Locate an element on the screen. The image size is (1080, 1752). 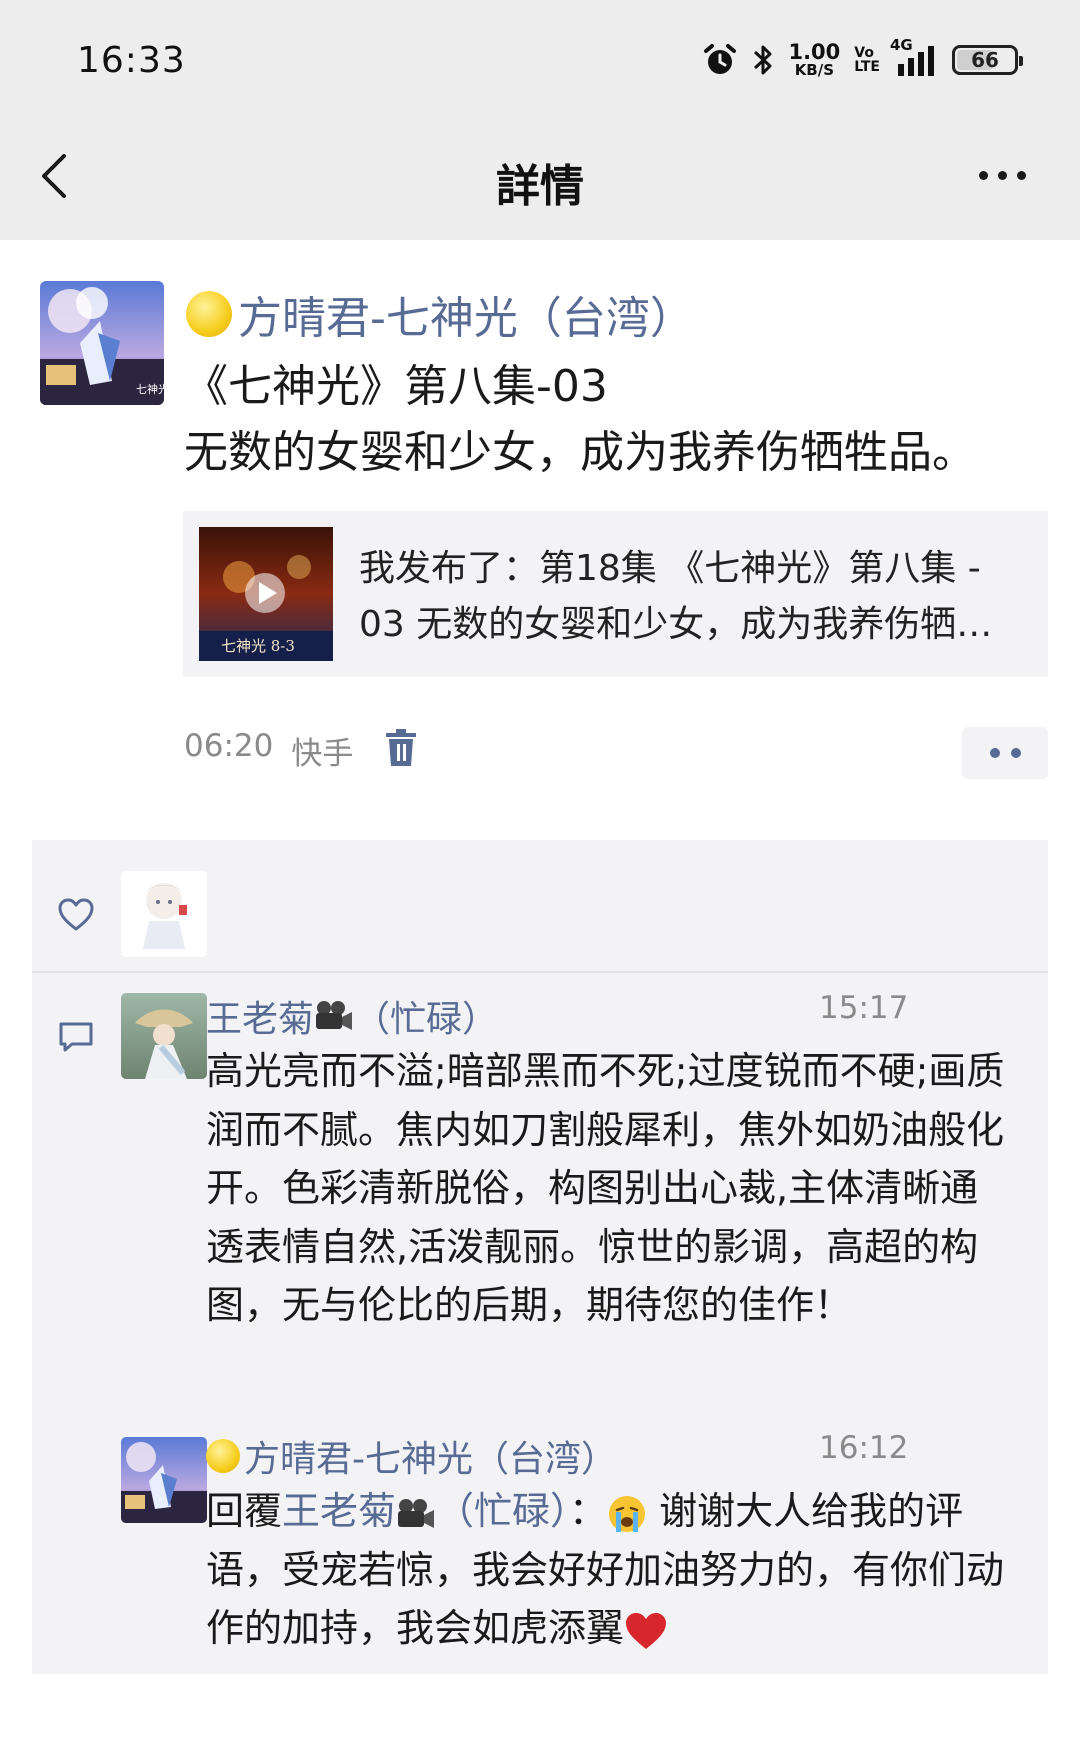
post-text: 《七神光》第八集-03 无数的女婴和少女，成为我养伤牺牲品。 is located at coordinates (580, 419).